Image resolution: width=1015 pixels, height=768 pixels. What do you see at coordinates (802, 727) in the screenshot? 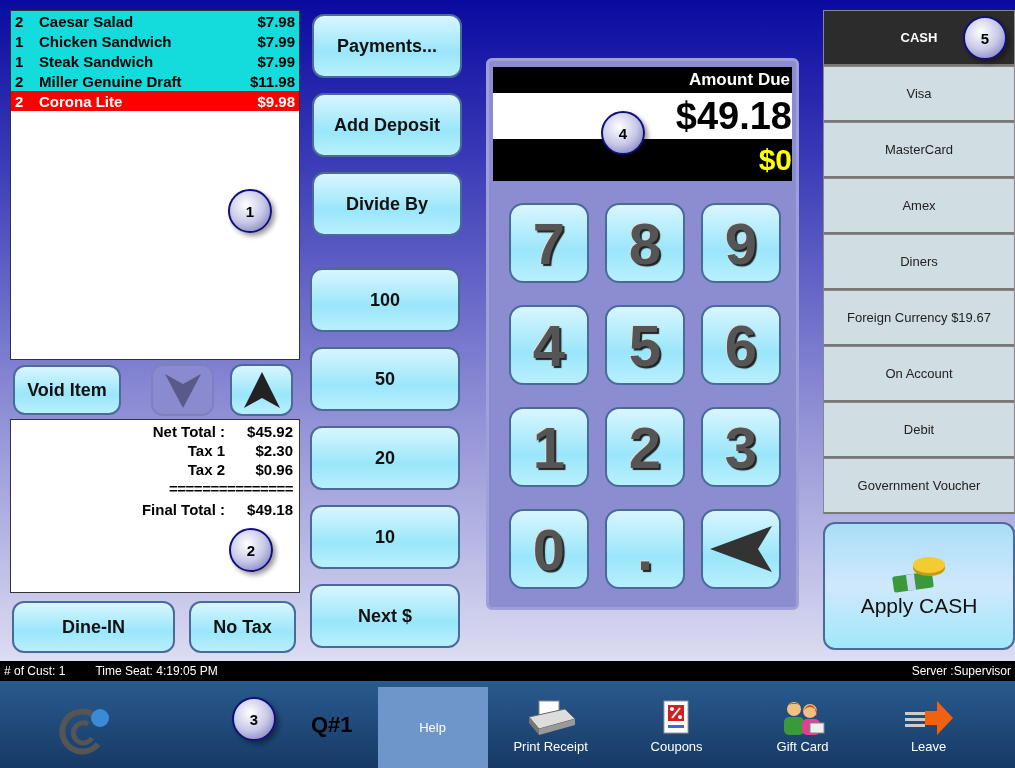
I see `toolbar-button: Gift Card` at bounding box center [802, 727].